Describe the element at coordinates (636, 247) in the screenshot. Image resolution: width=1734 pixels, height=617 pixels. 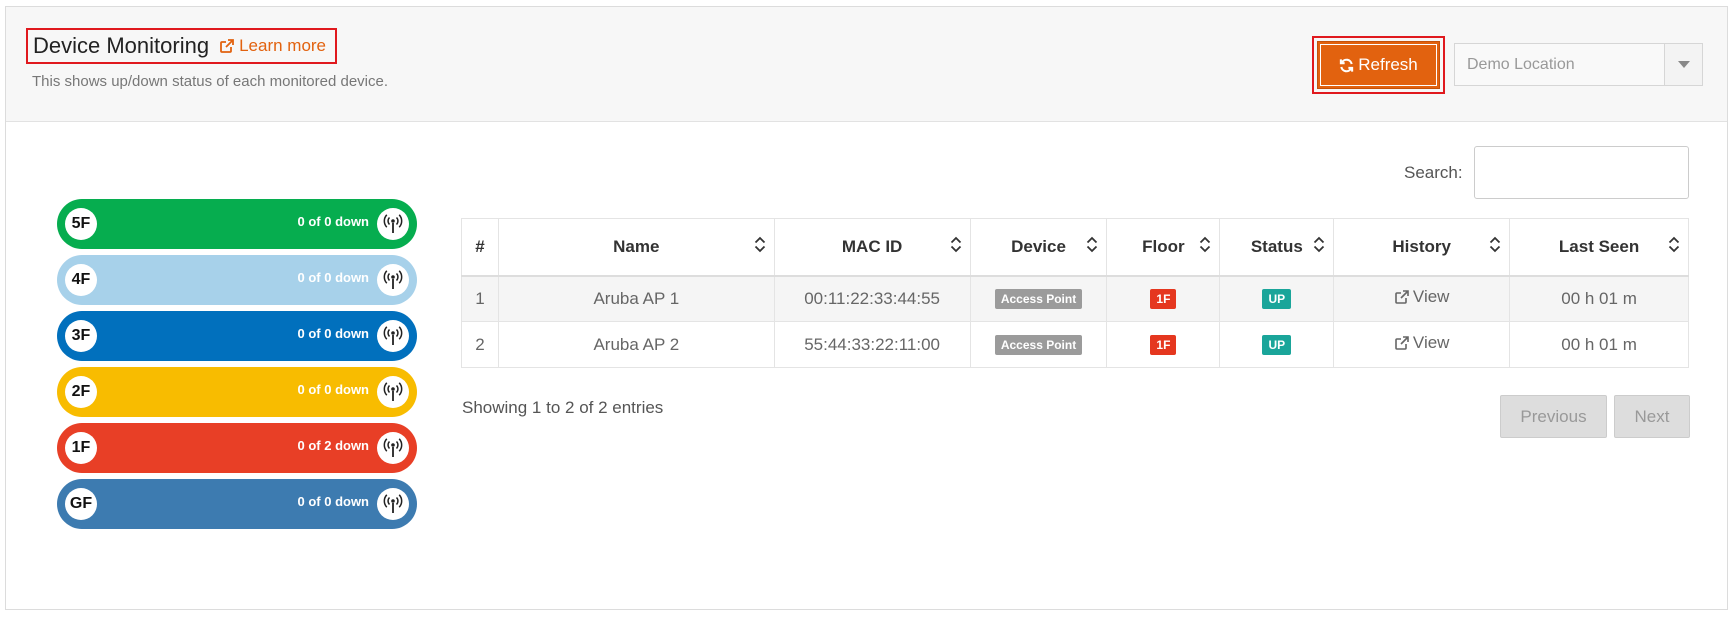
I see `column-header-name: Name` at that location.